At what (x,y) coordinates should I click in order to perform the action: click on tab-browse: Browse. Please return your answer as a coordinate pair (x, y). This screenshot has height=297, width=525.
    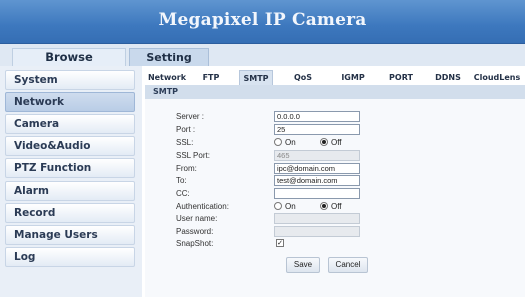
    Looking at the image, I should click on (69, 57).